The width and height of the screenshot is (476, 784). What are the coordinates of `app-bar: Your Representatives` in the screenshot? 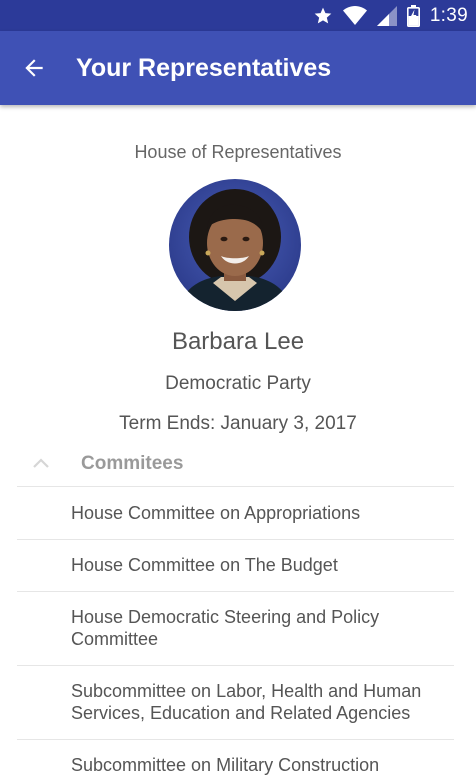 It's located at (238, 68).